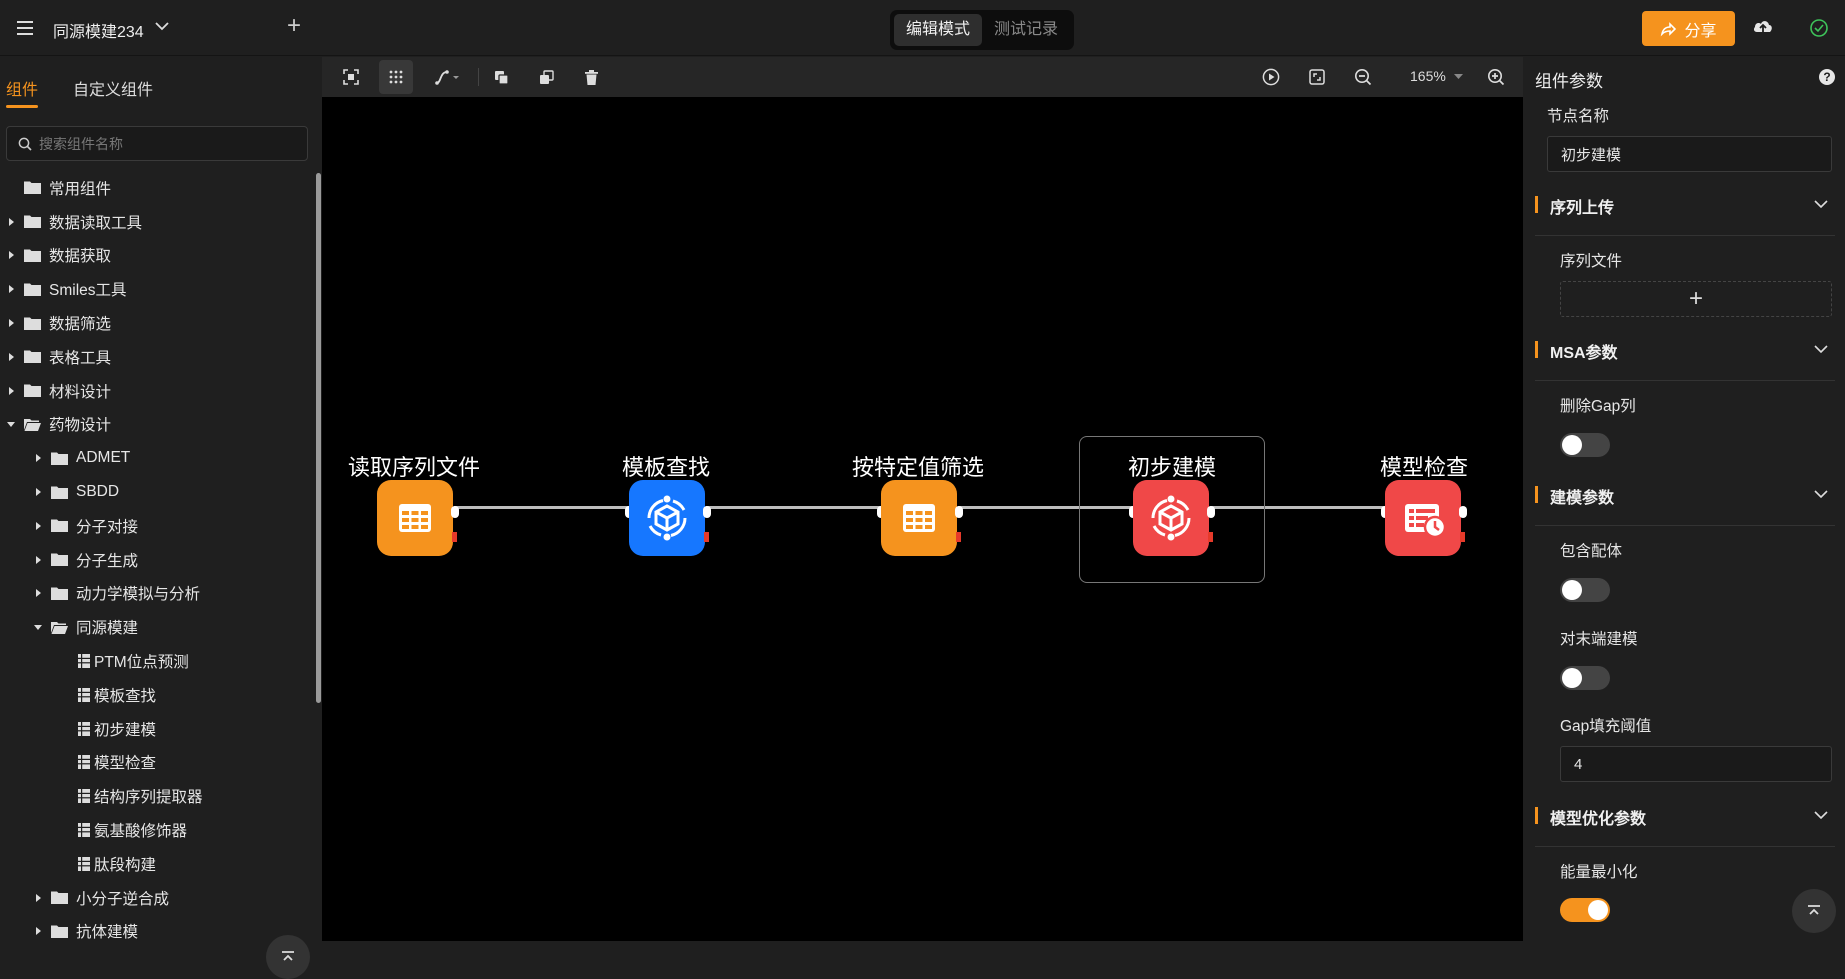  I want to click on sequence-file-upload: +, so click(1696, 299).